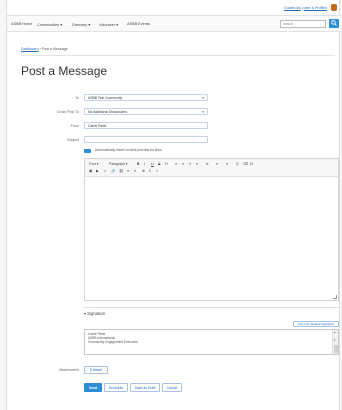 Image resolution: width=342 pixels, height=410 pixels. Describe the element at coordinates (54, 49) in the screenshot. I see `breadcrumb-current: Post a Message` at that location.